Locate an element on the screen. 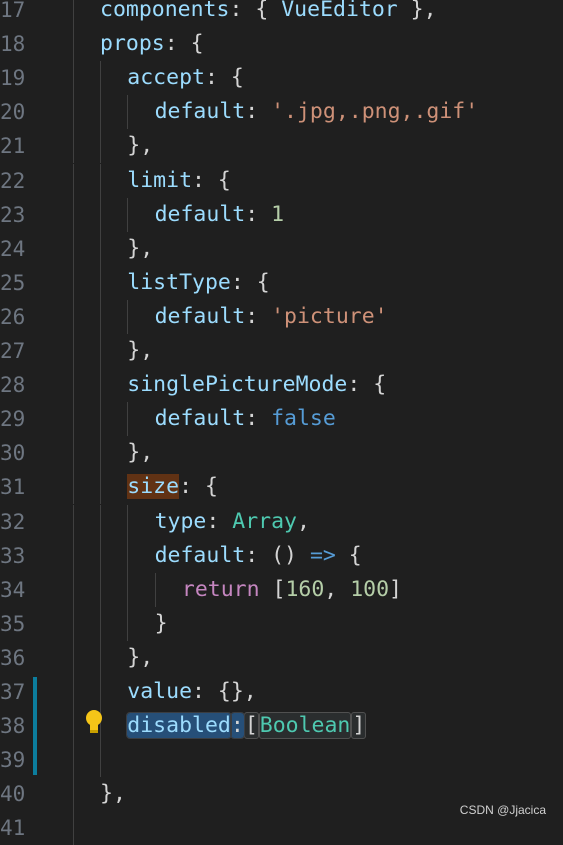 The height and width of the screenshot is (845, 563). code-line: 18 props: { is located at coordinates (281, 44).